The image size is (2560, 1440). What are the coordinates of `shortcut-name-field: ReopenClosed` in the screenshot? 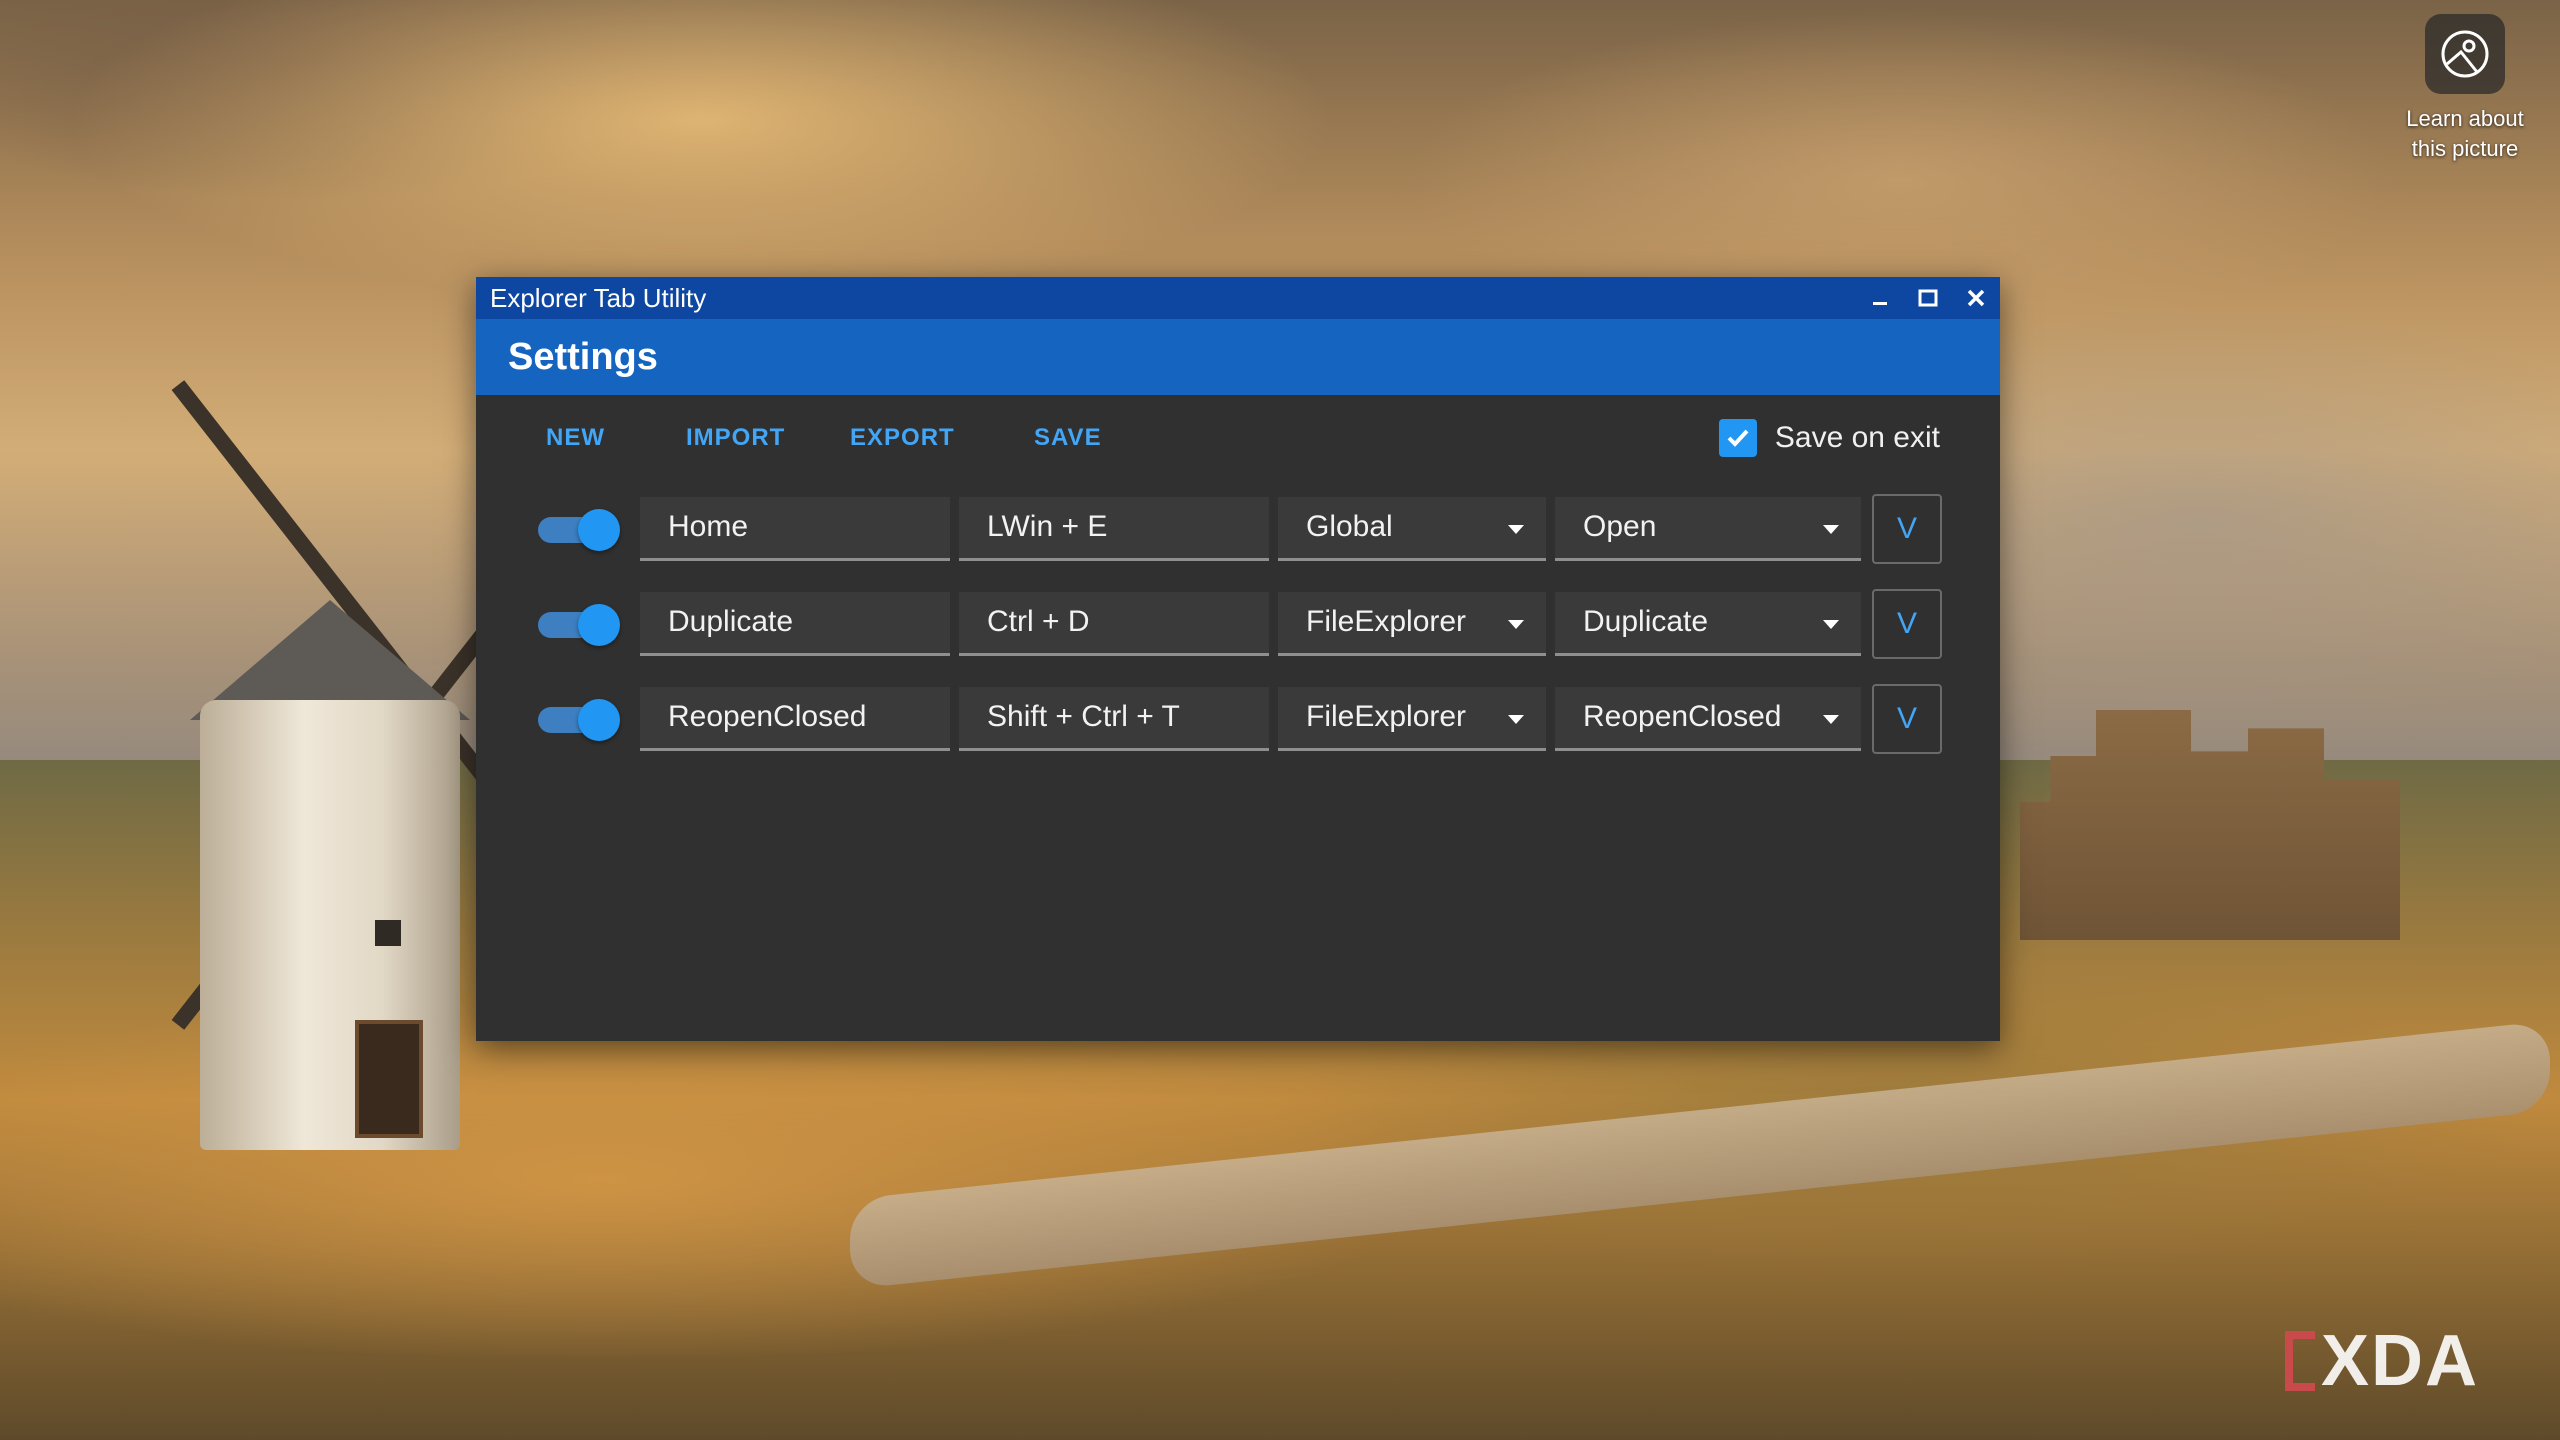 It's located at (795, 718).